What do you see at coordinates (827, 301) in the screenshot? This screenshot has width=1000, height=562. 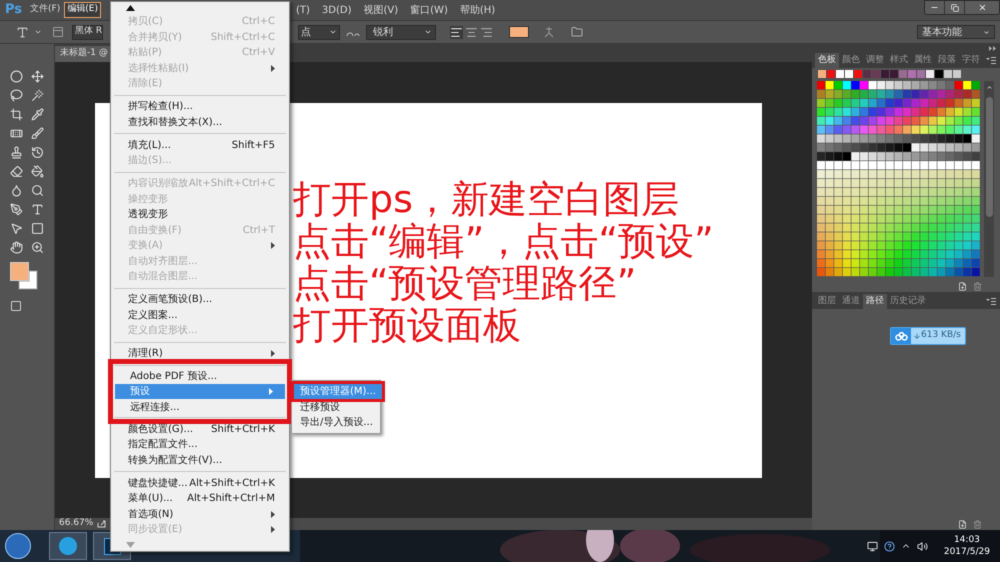 I see `panel-tab: 图层` at bounding box center [827, 301].